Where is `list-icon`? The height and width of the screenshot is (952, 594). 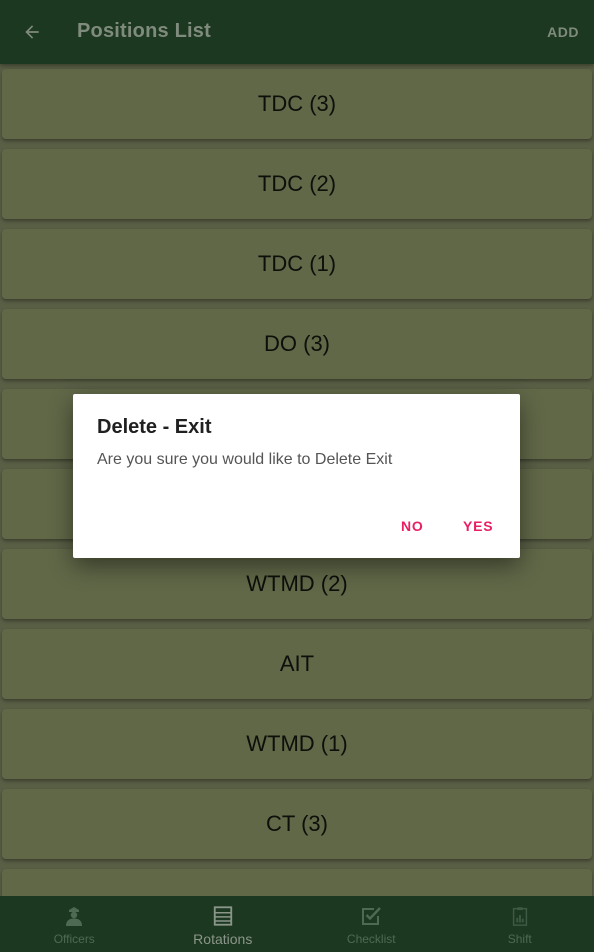 list-icon is located at coordinates (223, 916).